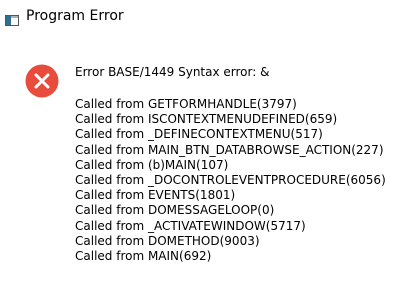 The height and width of the screenshot is (299, 406). What do you see at coordinates (155, 195) in the screenshot?
I see `stack-trace-line: Called from EVENTS(1801)` at bounding box center [155, 195].